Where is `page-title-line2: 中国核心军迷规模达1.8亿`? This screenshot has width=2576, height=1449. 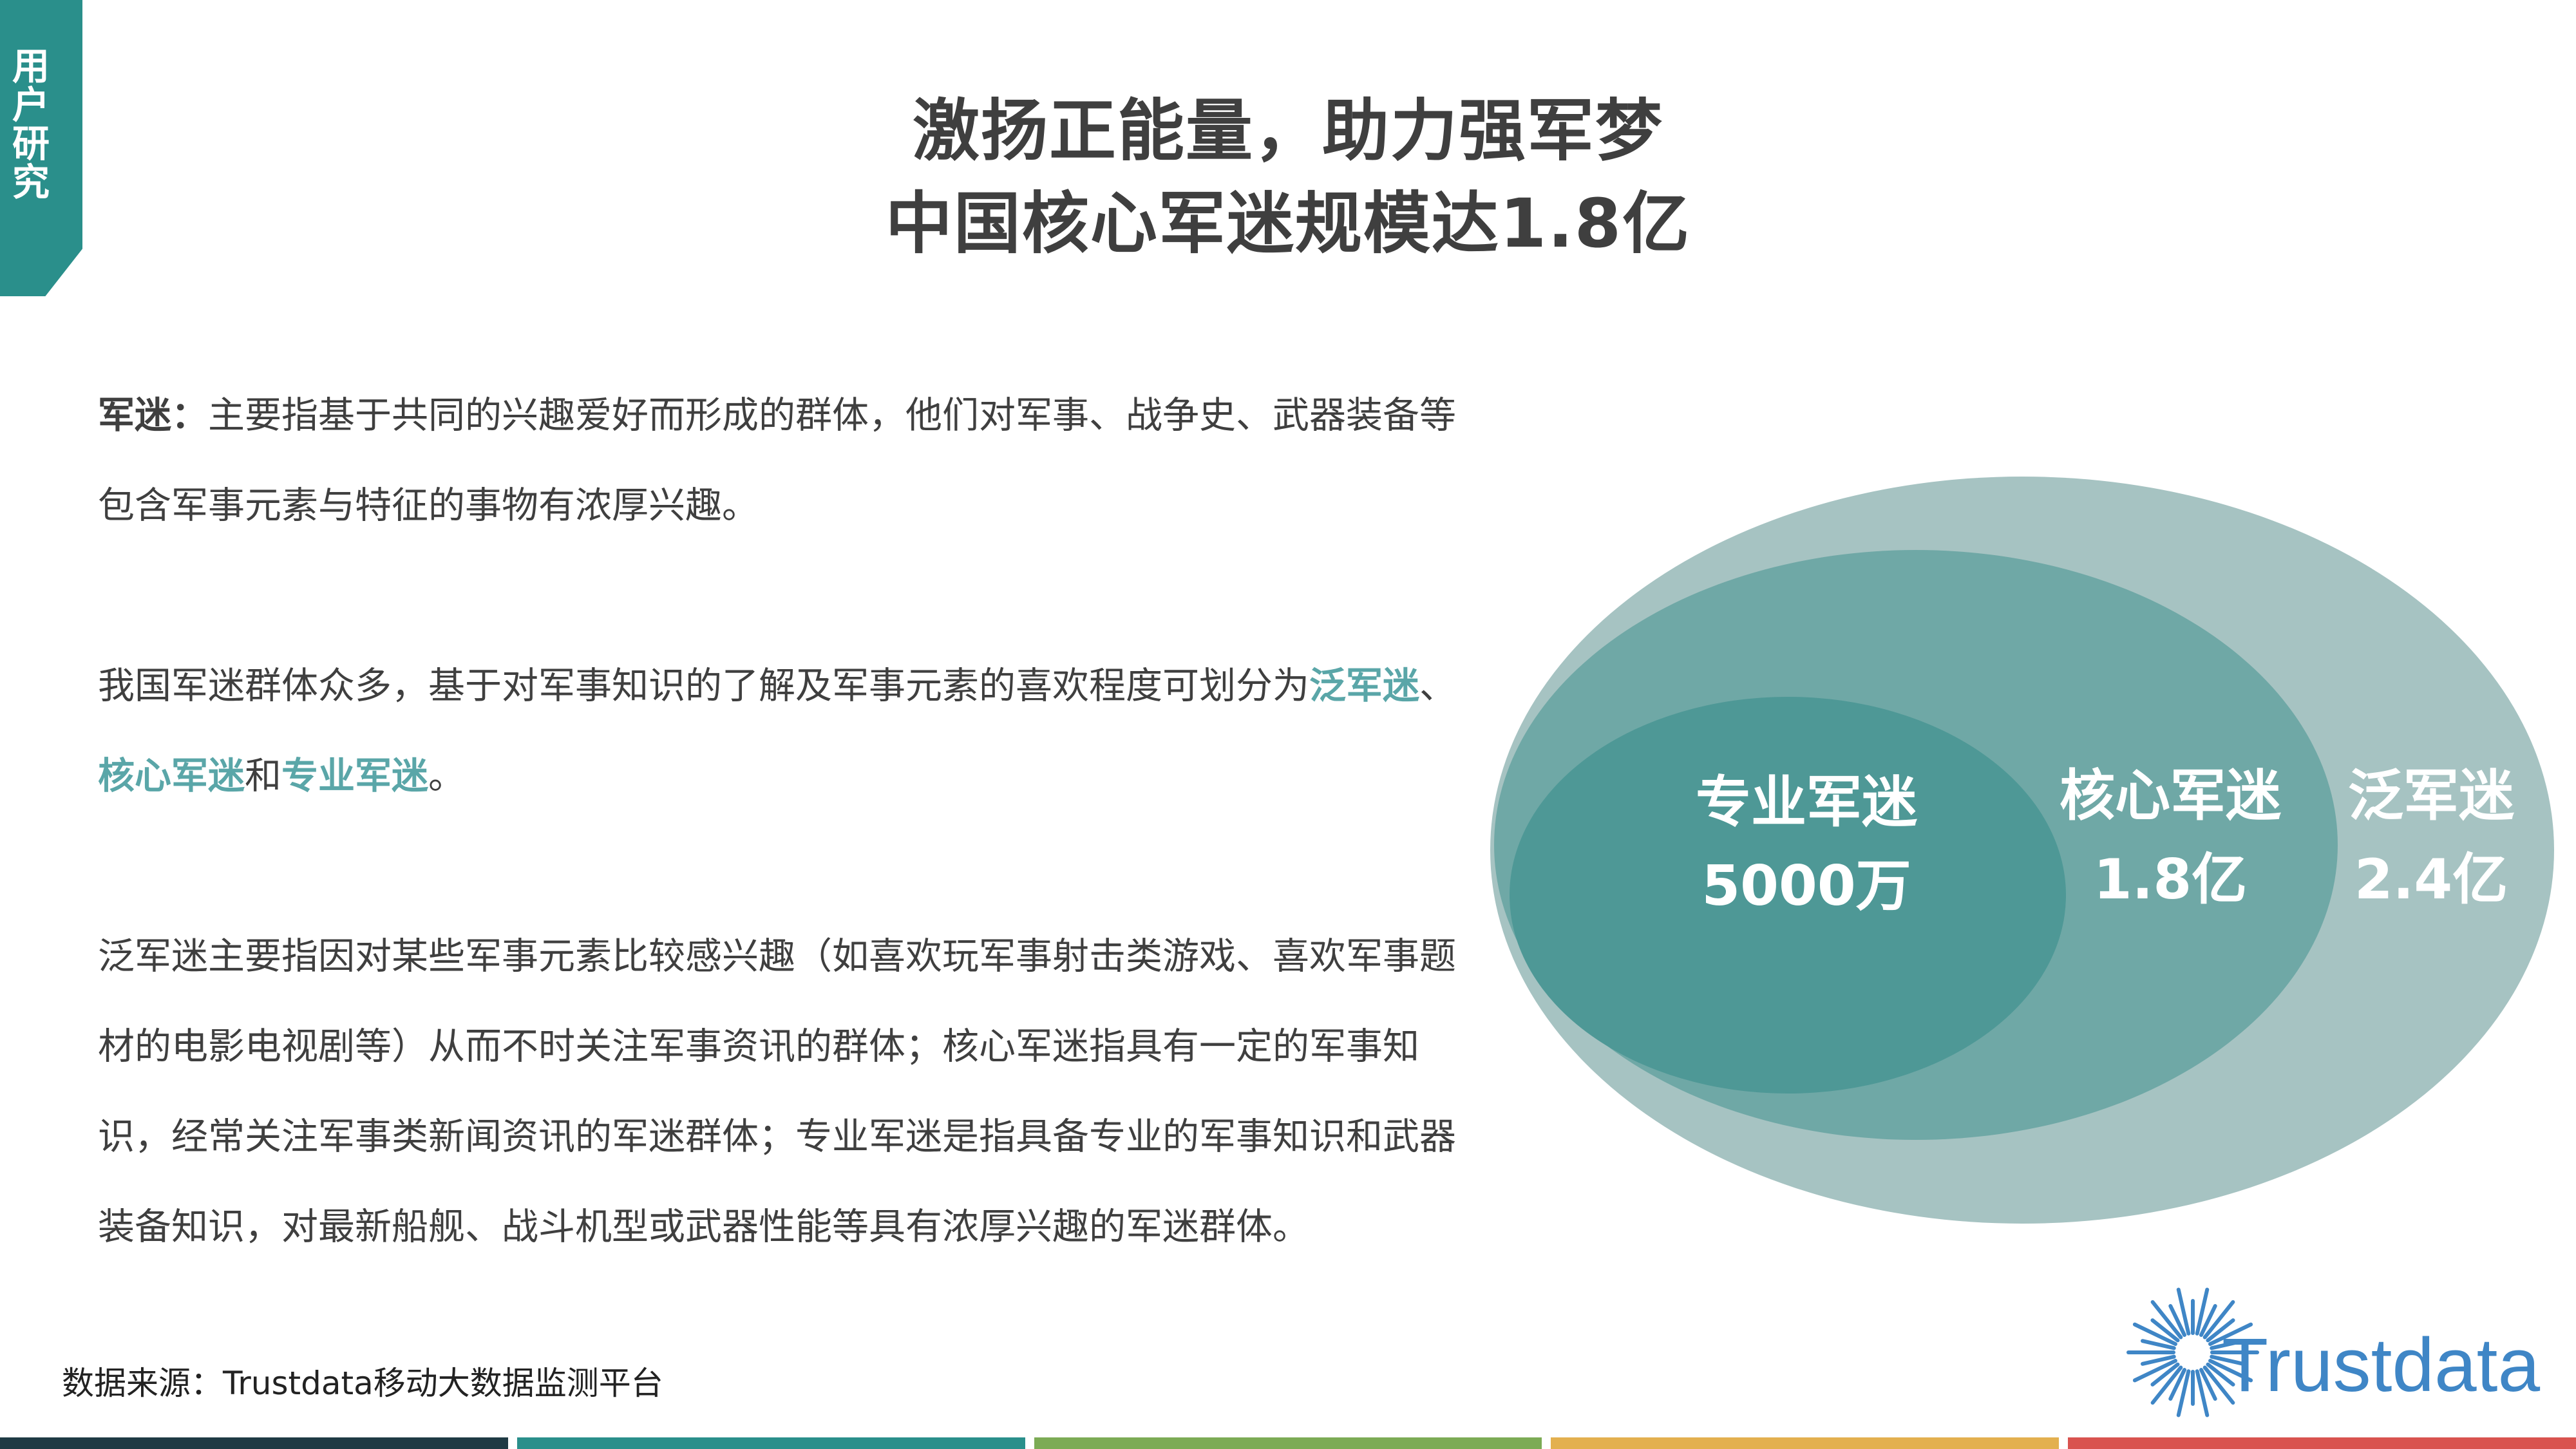 page-title-line2: 中国核心军迷规模达1.8亿 is located at coordinates (1288, 224).